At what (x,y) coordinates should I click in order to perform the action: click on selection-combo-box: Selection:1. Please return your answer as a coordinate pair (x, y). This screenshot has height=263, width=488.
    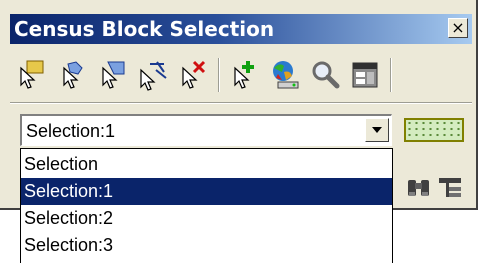
    Looking at the image, I should click on (206, 130).